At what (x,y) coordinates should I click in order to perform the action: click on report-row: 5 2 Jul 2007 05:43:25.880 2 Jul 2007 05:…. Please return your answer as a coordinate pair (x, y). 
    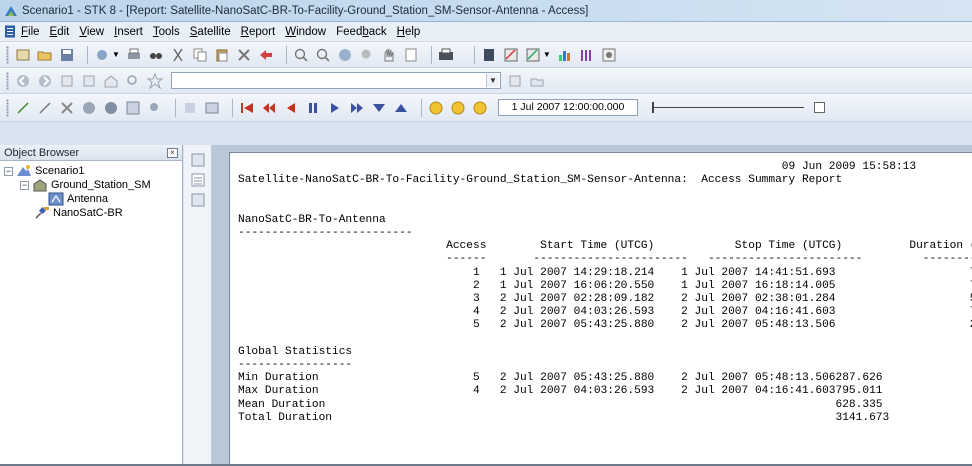
    Looking at the image, I should click on (722, 325).